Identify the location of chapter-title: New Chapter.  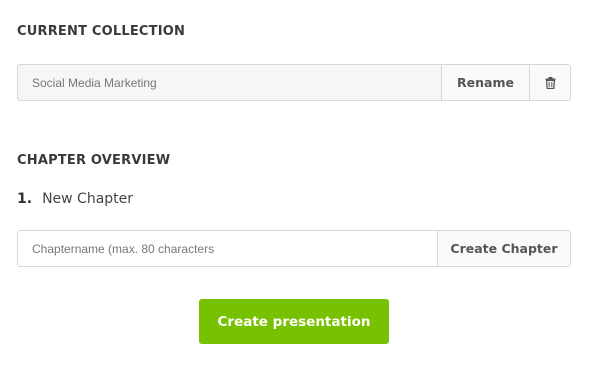
(88, 199).